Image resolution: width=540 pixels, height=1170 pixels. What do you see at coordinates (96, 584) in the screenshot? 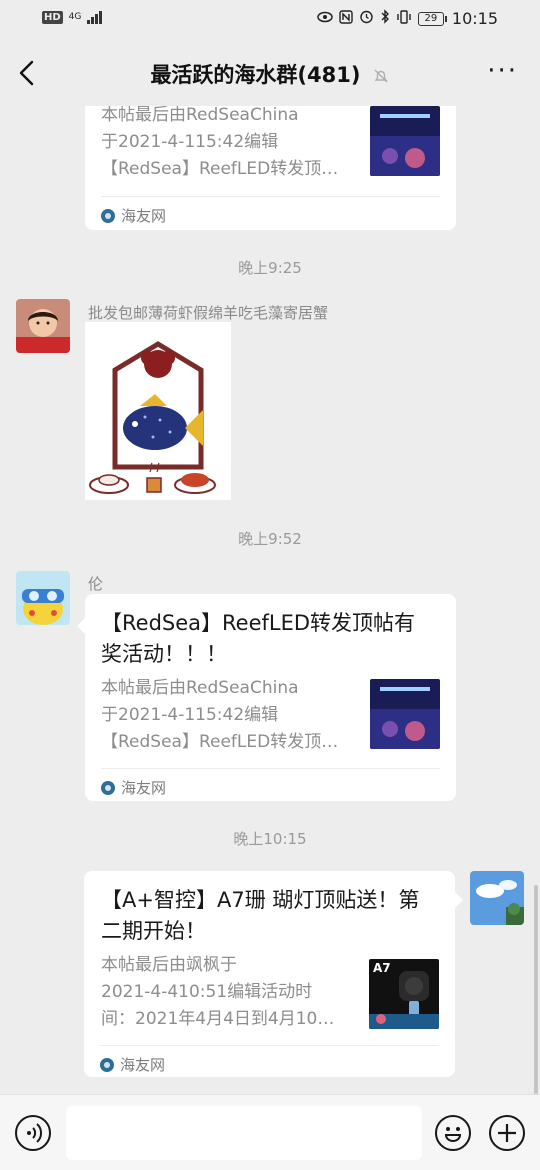
I see `sender-name: 伦` at bounding box center [96, 584].